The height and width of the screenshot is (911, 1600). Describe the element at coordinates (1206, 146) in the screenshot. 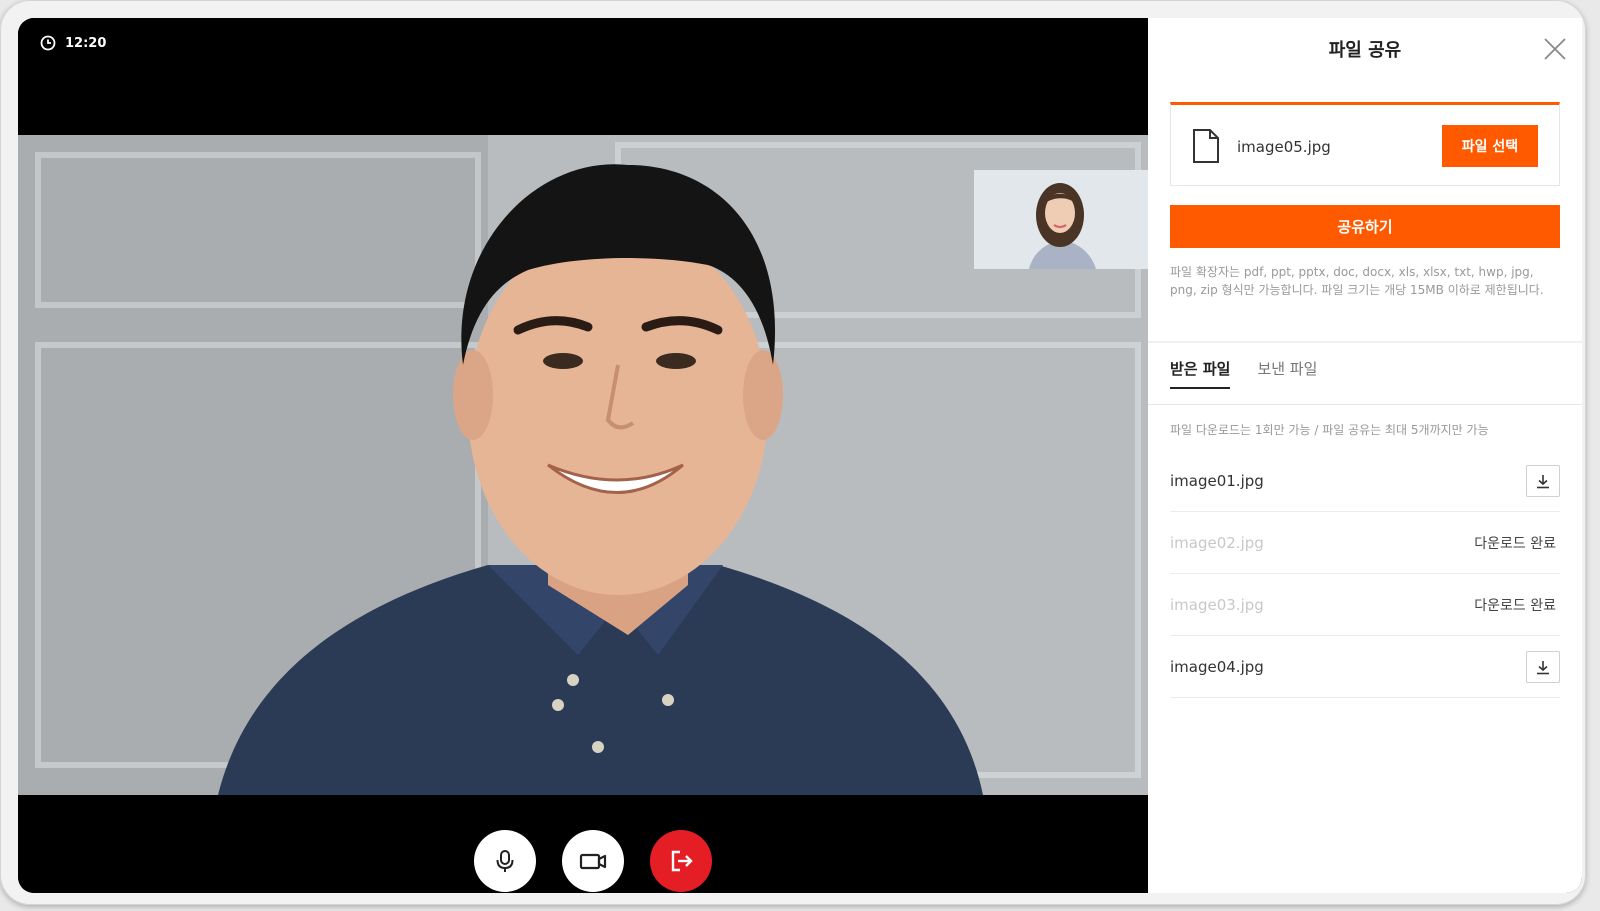

I see `file-icon` at that location.